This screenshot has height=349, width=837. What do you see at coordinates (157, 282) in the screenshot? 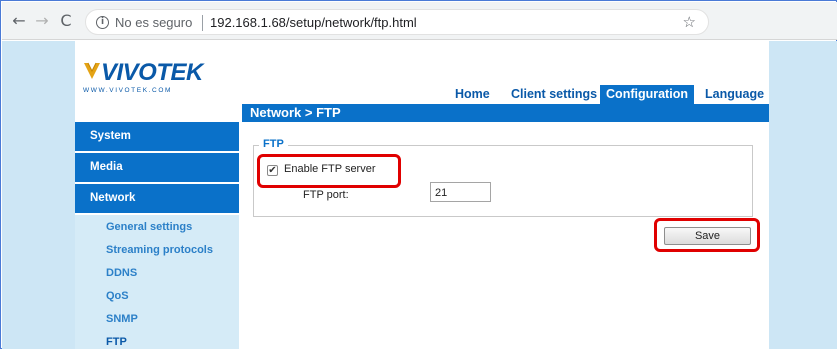
I see `sidebar-submenu` at bounding box center [157, 282].